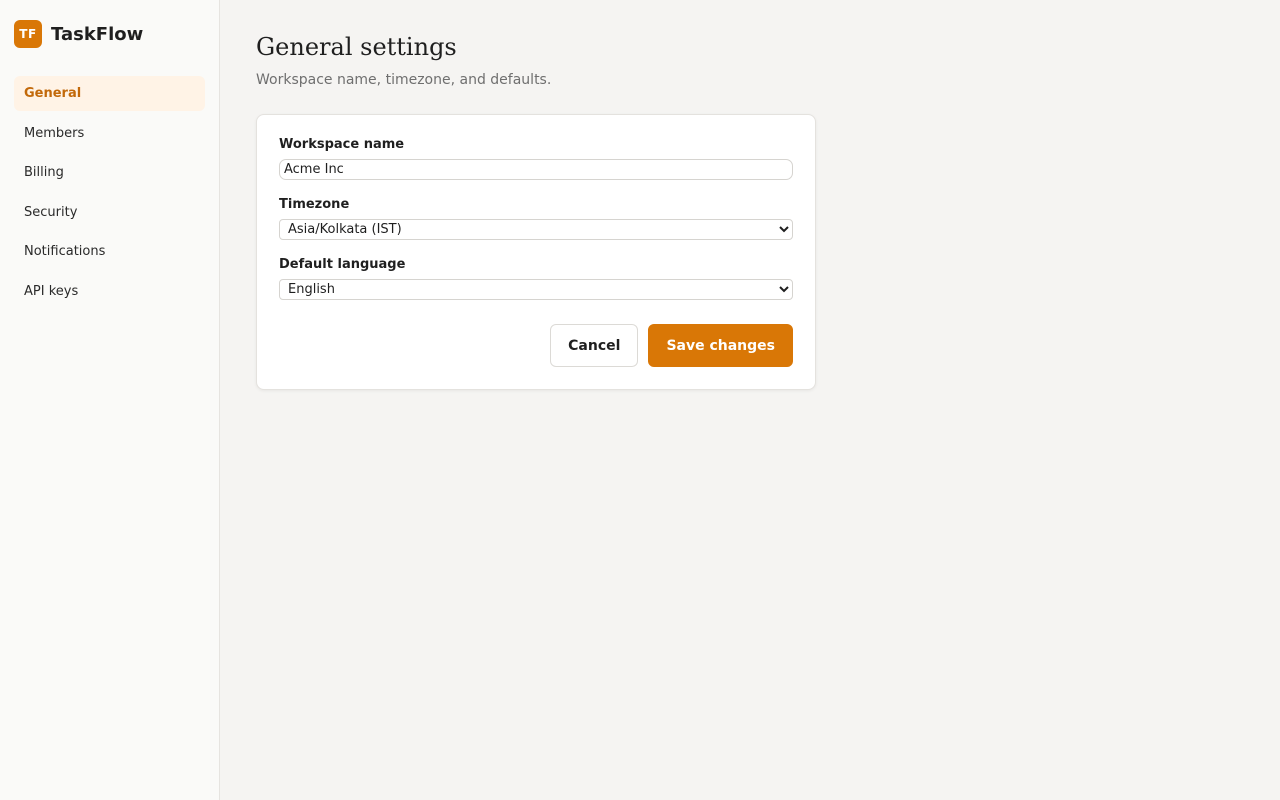 The image size is (1280, 800). Describe the element at coordinates (109, 291) in the screenshot. I see `sidebar-item-api-keys: API keys` at that location.